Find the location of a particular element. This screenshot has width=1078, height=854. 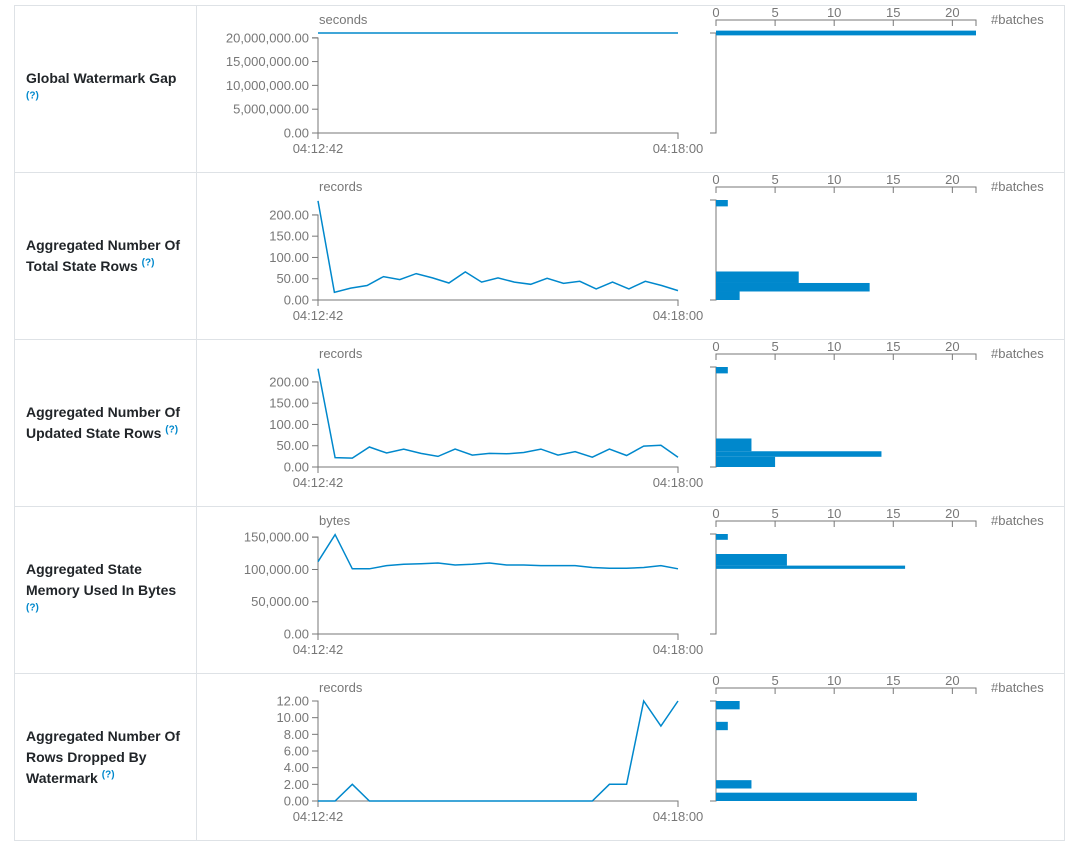

y-axis-unit-label: bytes is located at coordinates (335, 520).